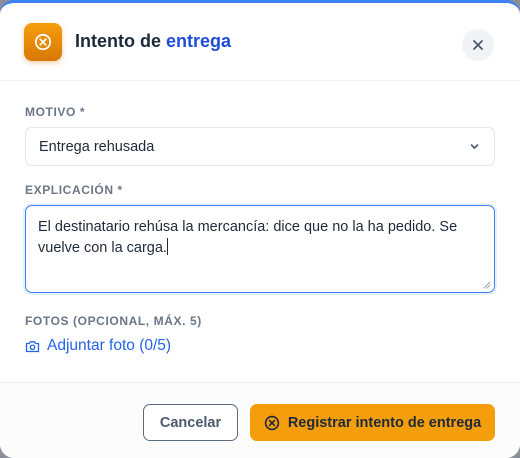 This screenshot has height=458, width=520. I want to click on cancel-label: Cancelar, so click(190, 422).